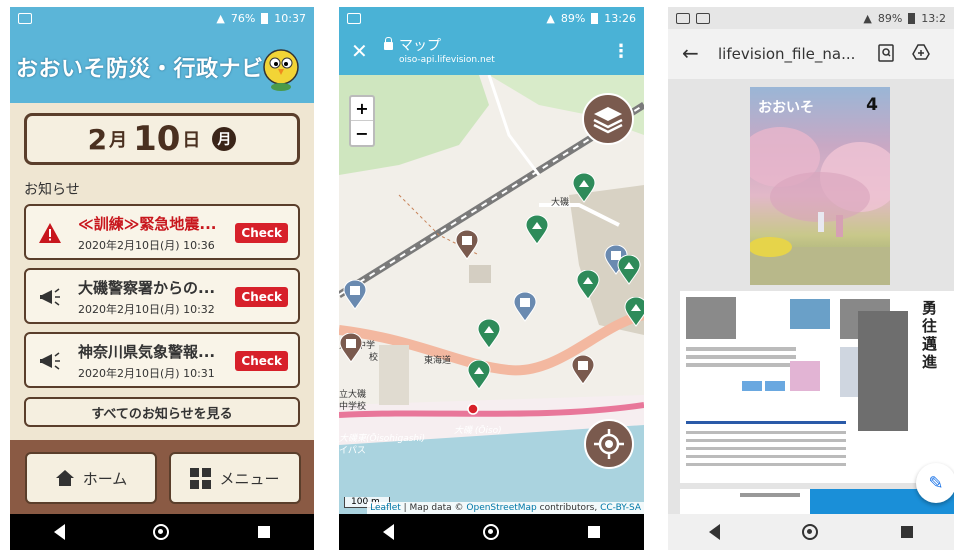  I want to click on layers-icon, so click(608, 120).